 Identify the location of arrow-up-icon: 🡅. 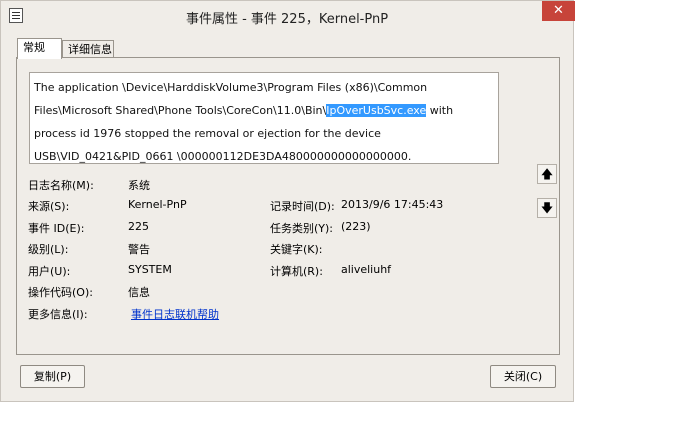
(547, 174).